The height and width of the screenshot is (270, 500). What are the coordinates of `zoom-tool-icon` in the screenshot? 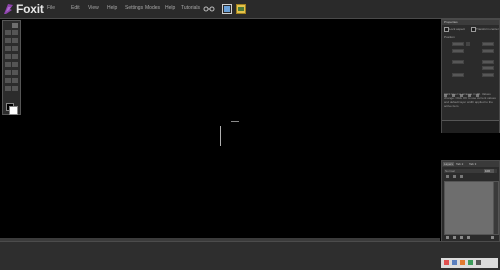 It's located at (15, 72).